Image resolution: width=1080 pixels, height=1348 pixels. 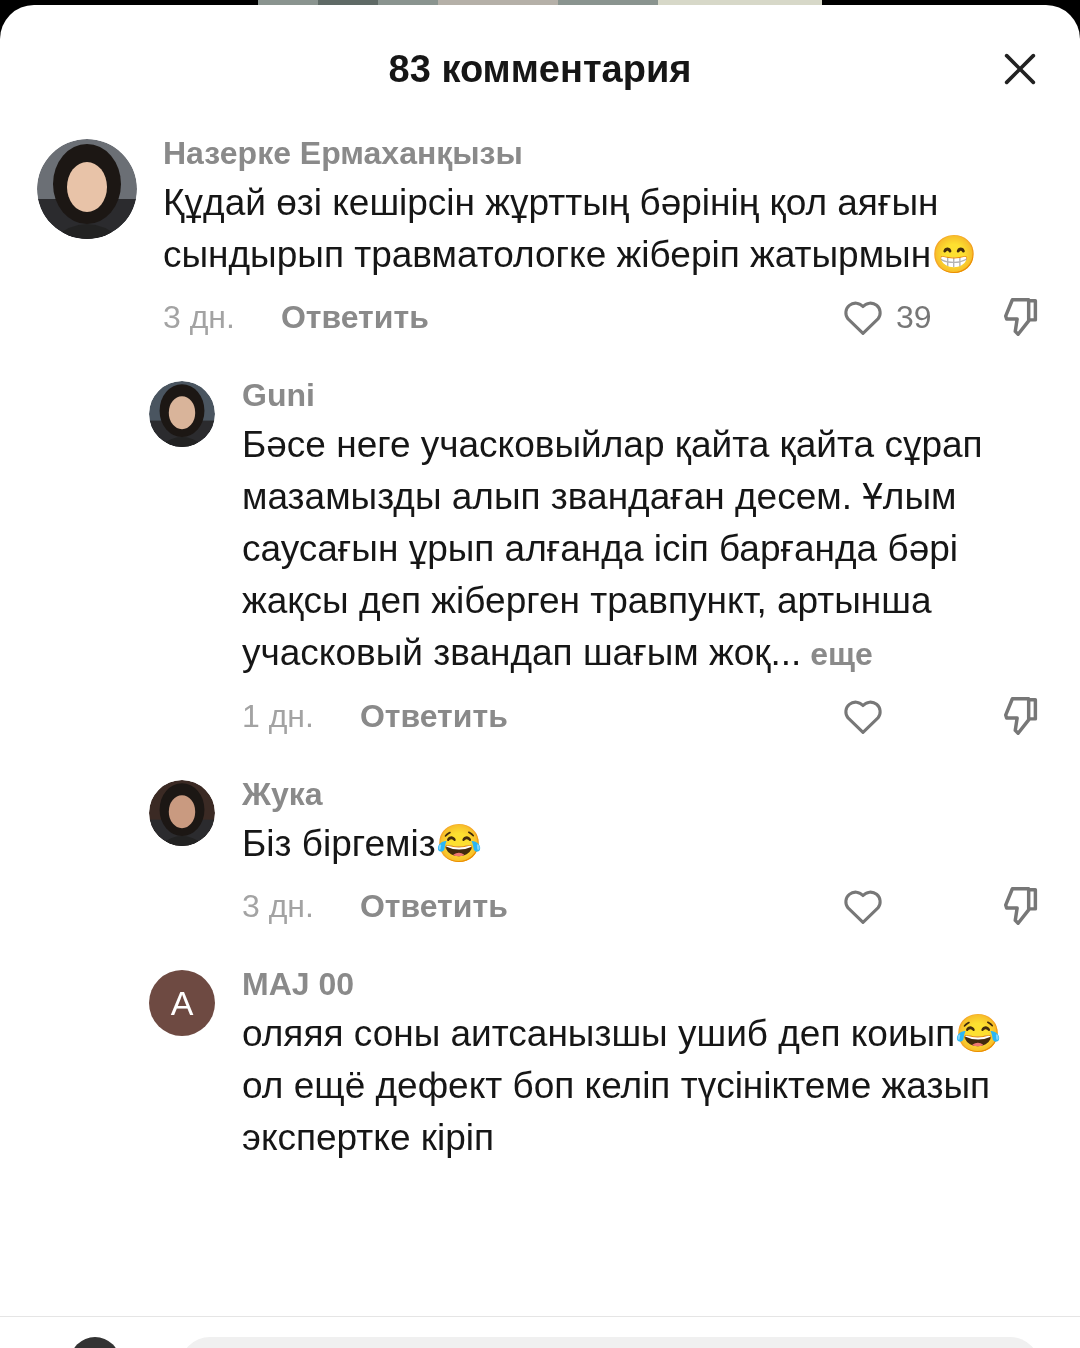 I want to click on author-name: MAJ 00, so click(x=643, y=984).